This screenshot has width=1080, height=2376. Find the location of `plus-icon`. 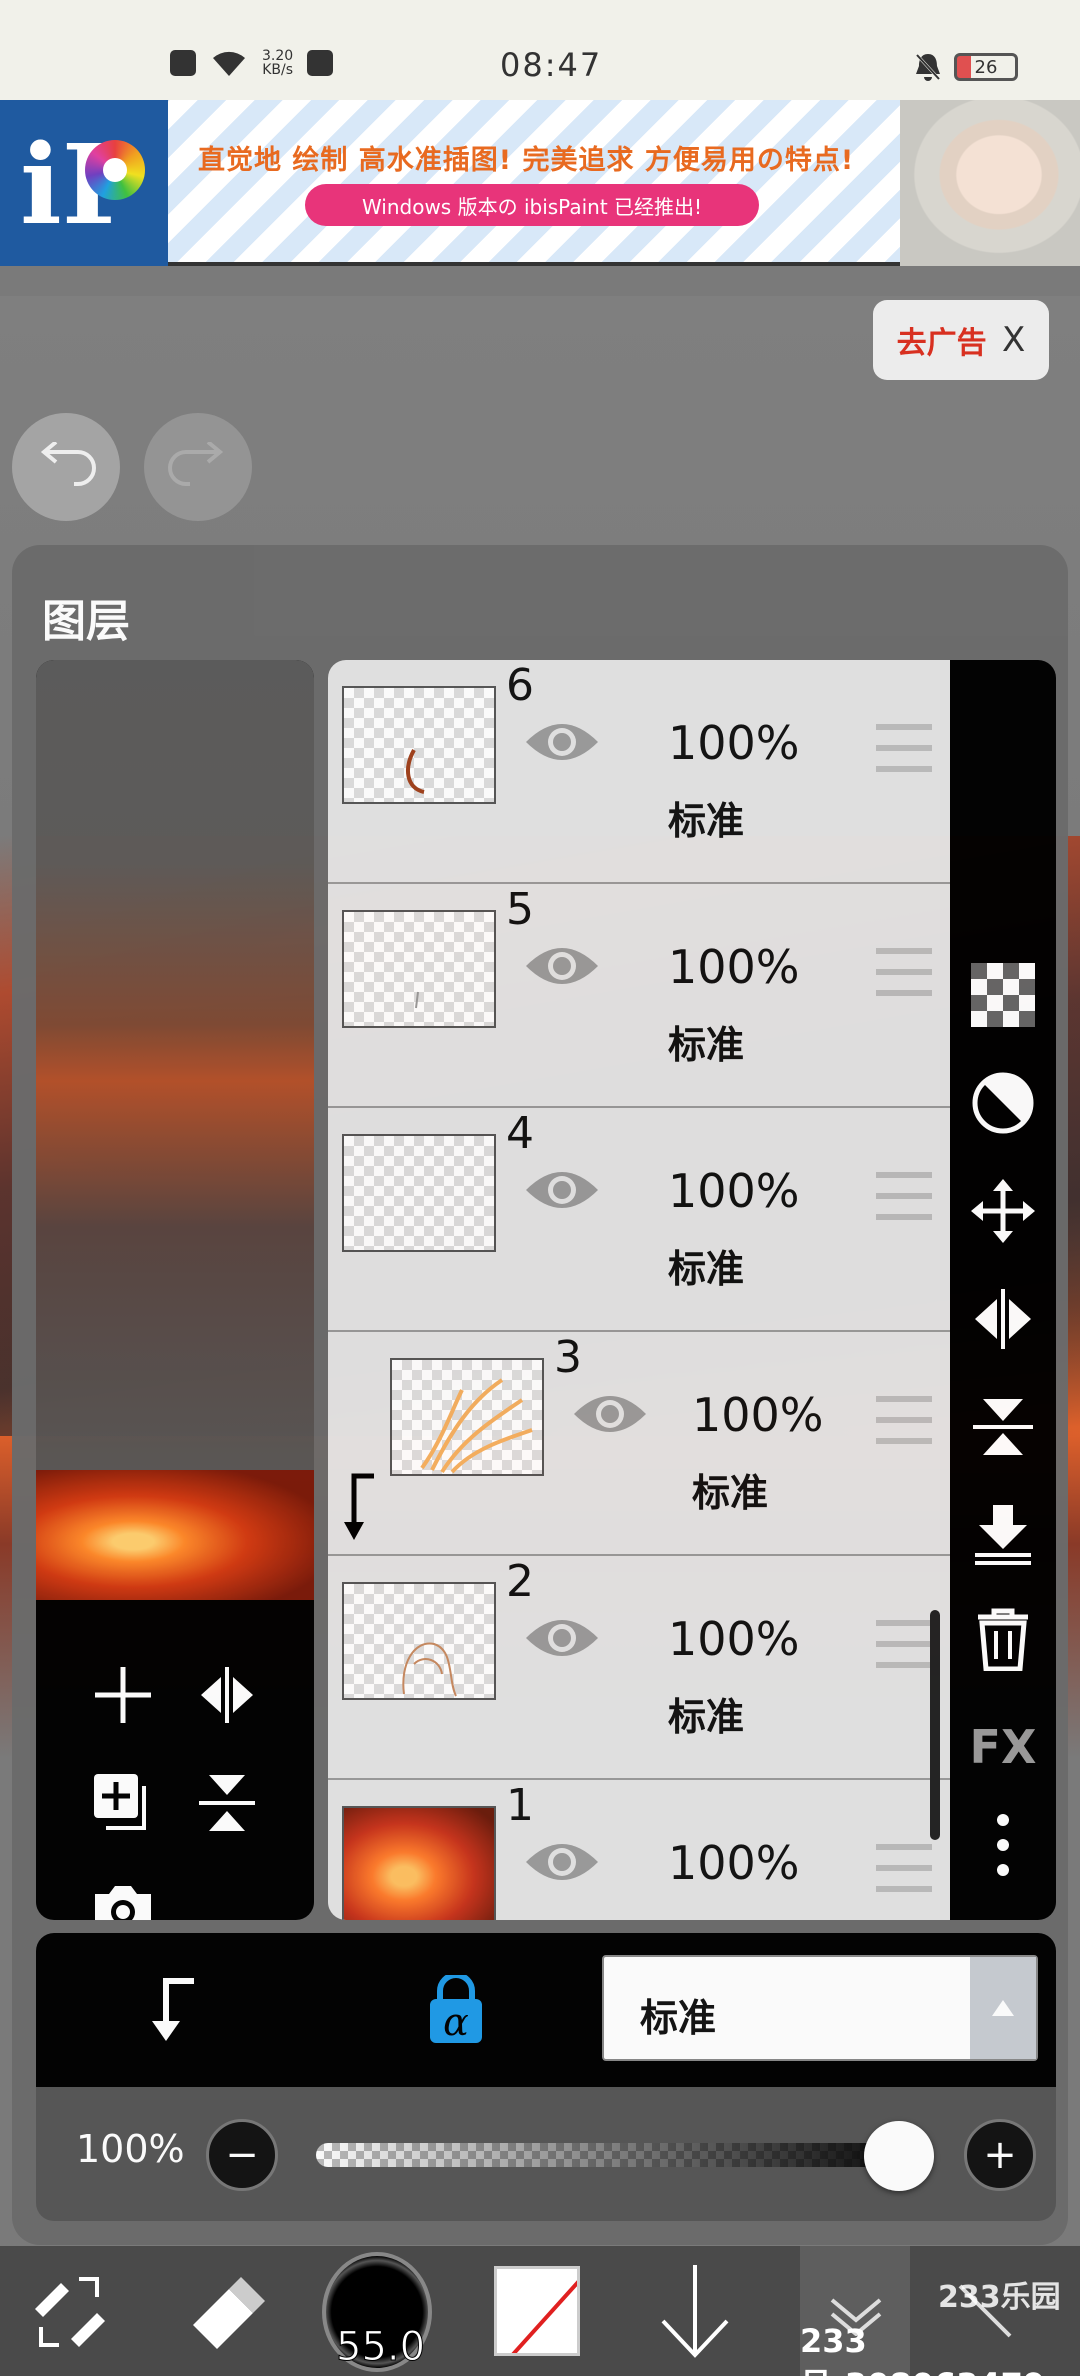

plus-icon is located at coordinates (123, 1695).